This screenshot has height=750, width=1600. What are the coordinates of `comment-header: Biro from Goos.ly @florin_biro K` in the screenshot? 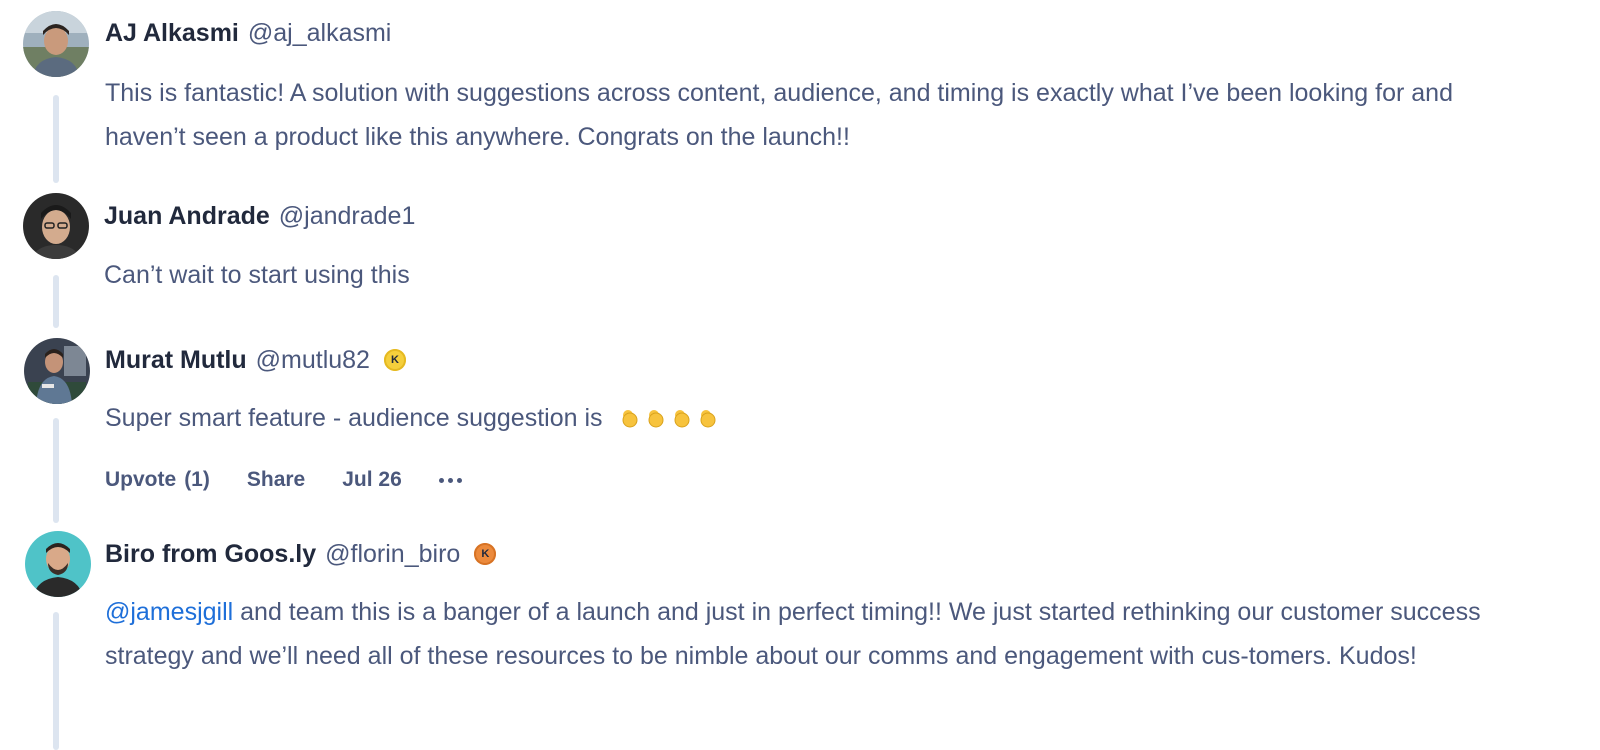 It's located at (301, 554).